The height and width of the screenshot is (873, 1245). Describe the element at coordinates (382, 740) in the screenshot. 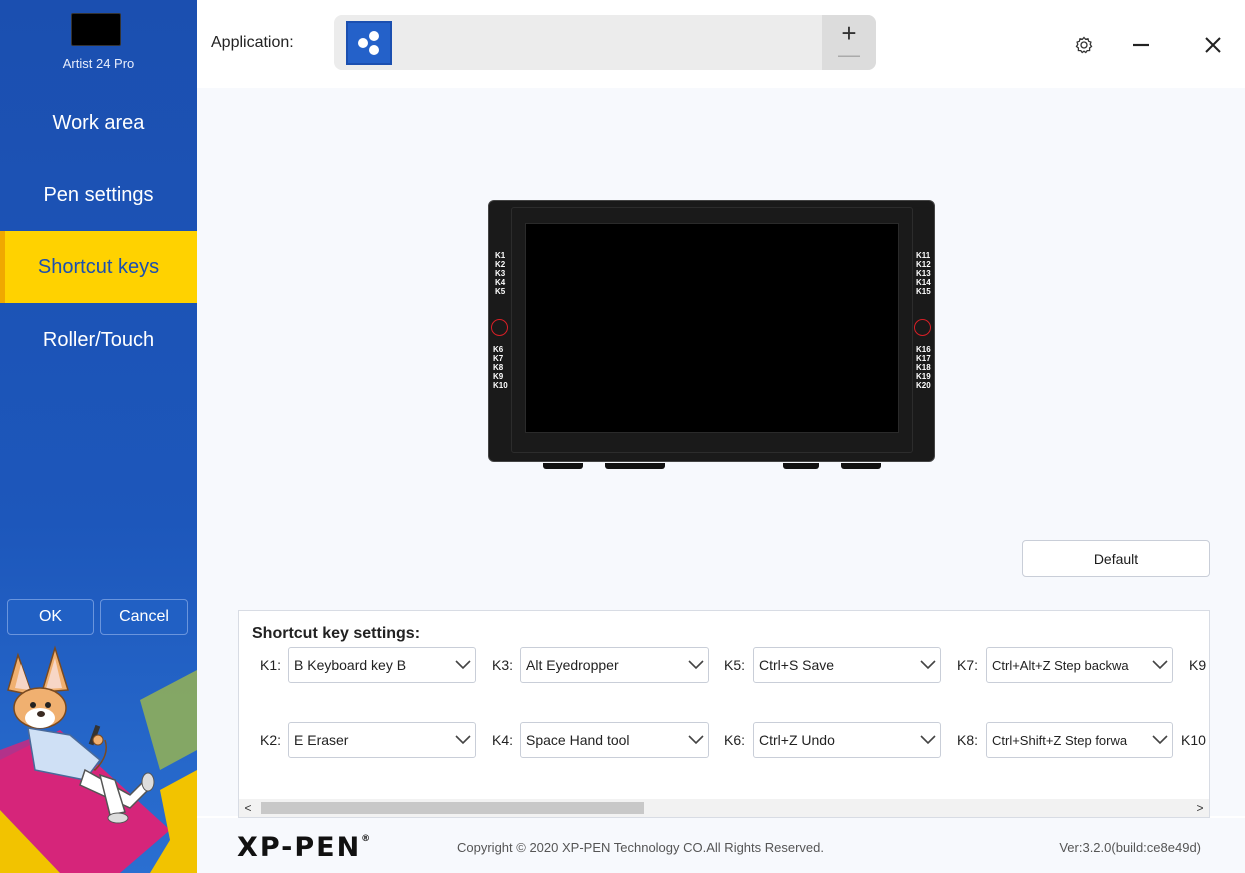

I see `k2-select: E Eraser` at that location.